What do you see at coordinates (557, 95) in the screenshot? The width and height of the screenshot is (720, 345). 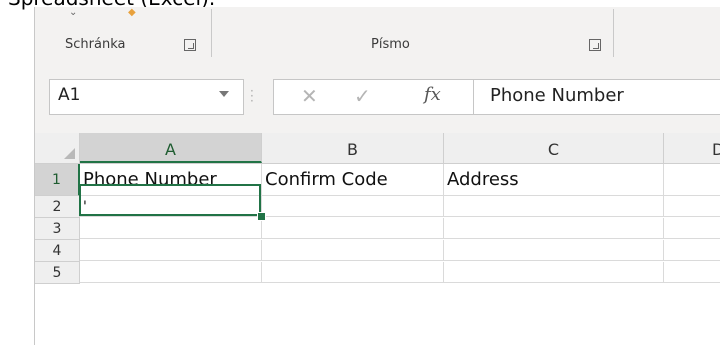 I see `formula-text: Phone Number` at bounding box center [557, 95].